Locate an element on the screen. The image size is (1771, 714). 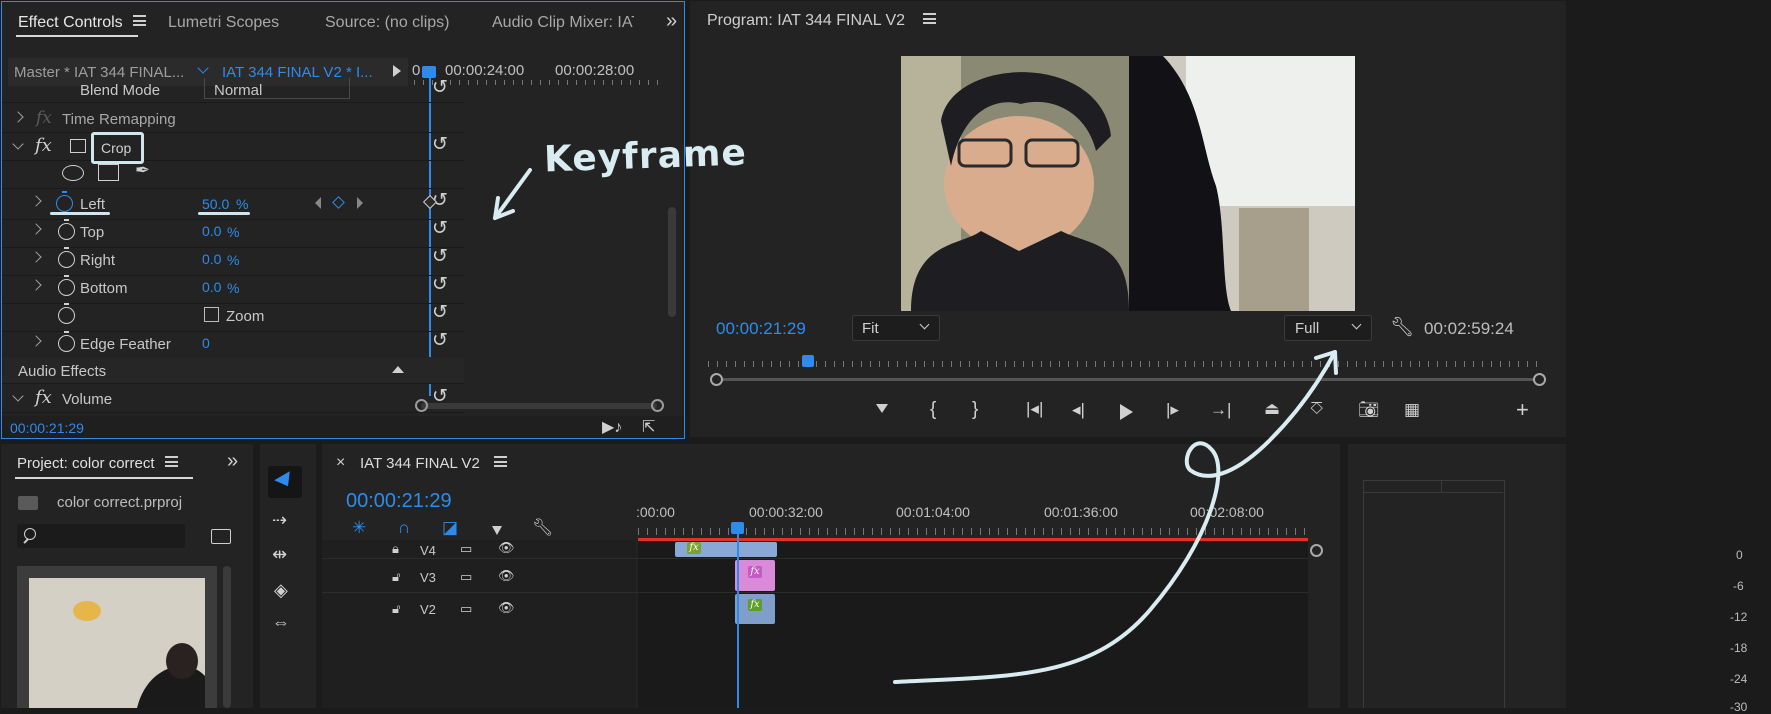
sequence-title: IAT 344 FINAL V2 is located at coordinates (433, 463).